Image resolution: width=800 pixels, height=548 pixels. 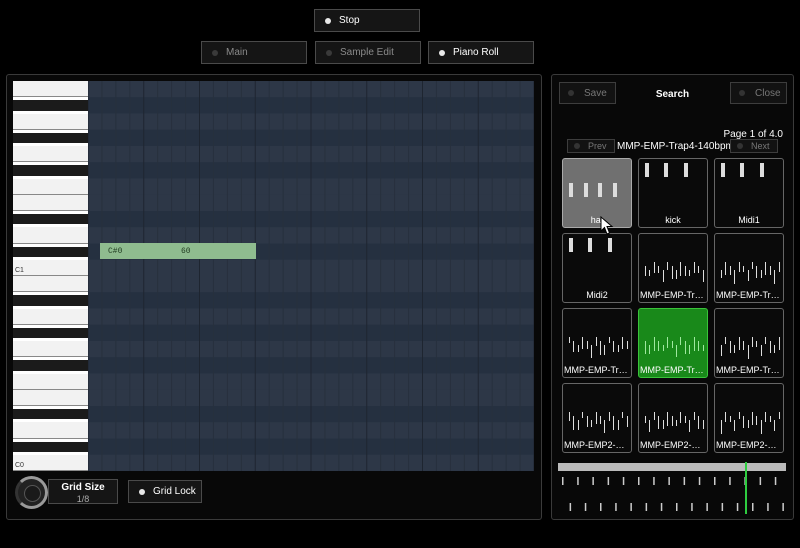 What do you see at coordinates (367, 20) in the screenshot?
I see `stop-button: Stop` at bounding box center [367, 20].